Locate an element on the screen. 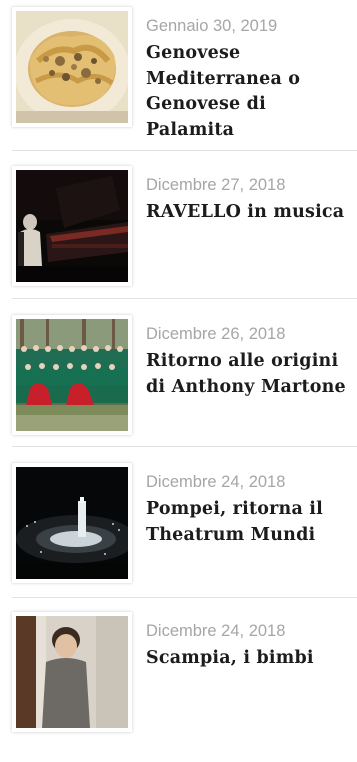 This screenshot has height=762, width=357. child-portrait-image is located at coordinates (72, 672).